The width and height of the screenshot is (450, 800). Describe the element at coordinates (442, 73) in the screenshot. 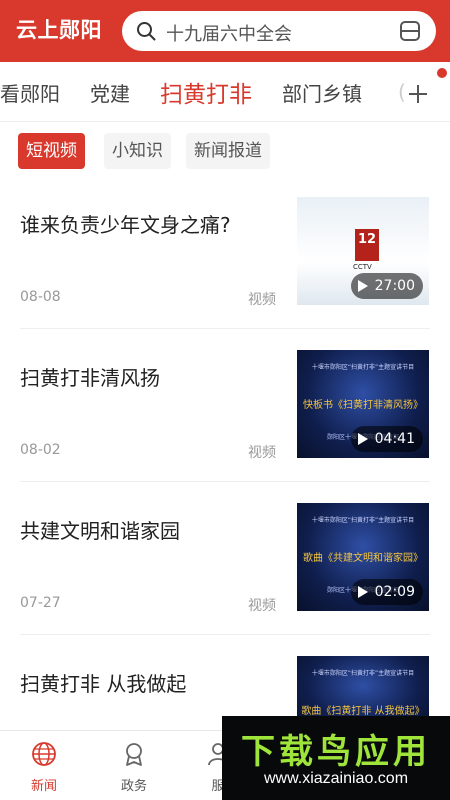

I see `notification-dot` at that location.